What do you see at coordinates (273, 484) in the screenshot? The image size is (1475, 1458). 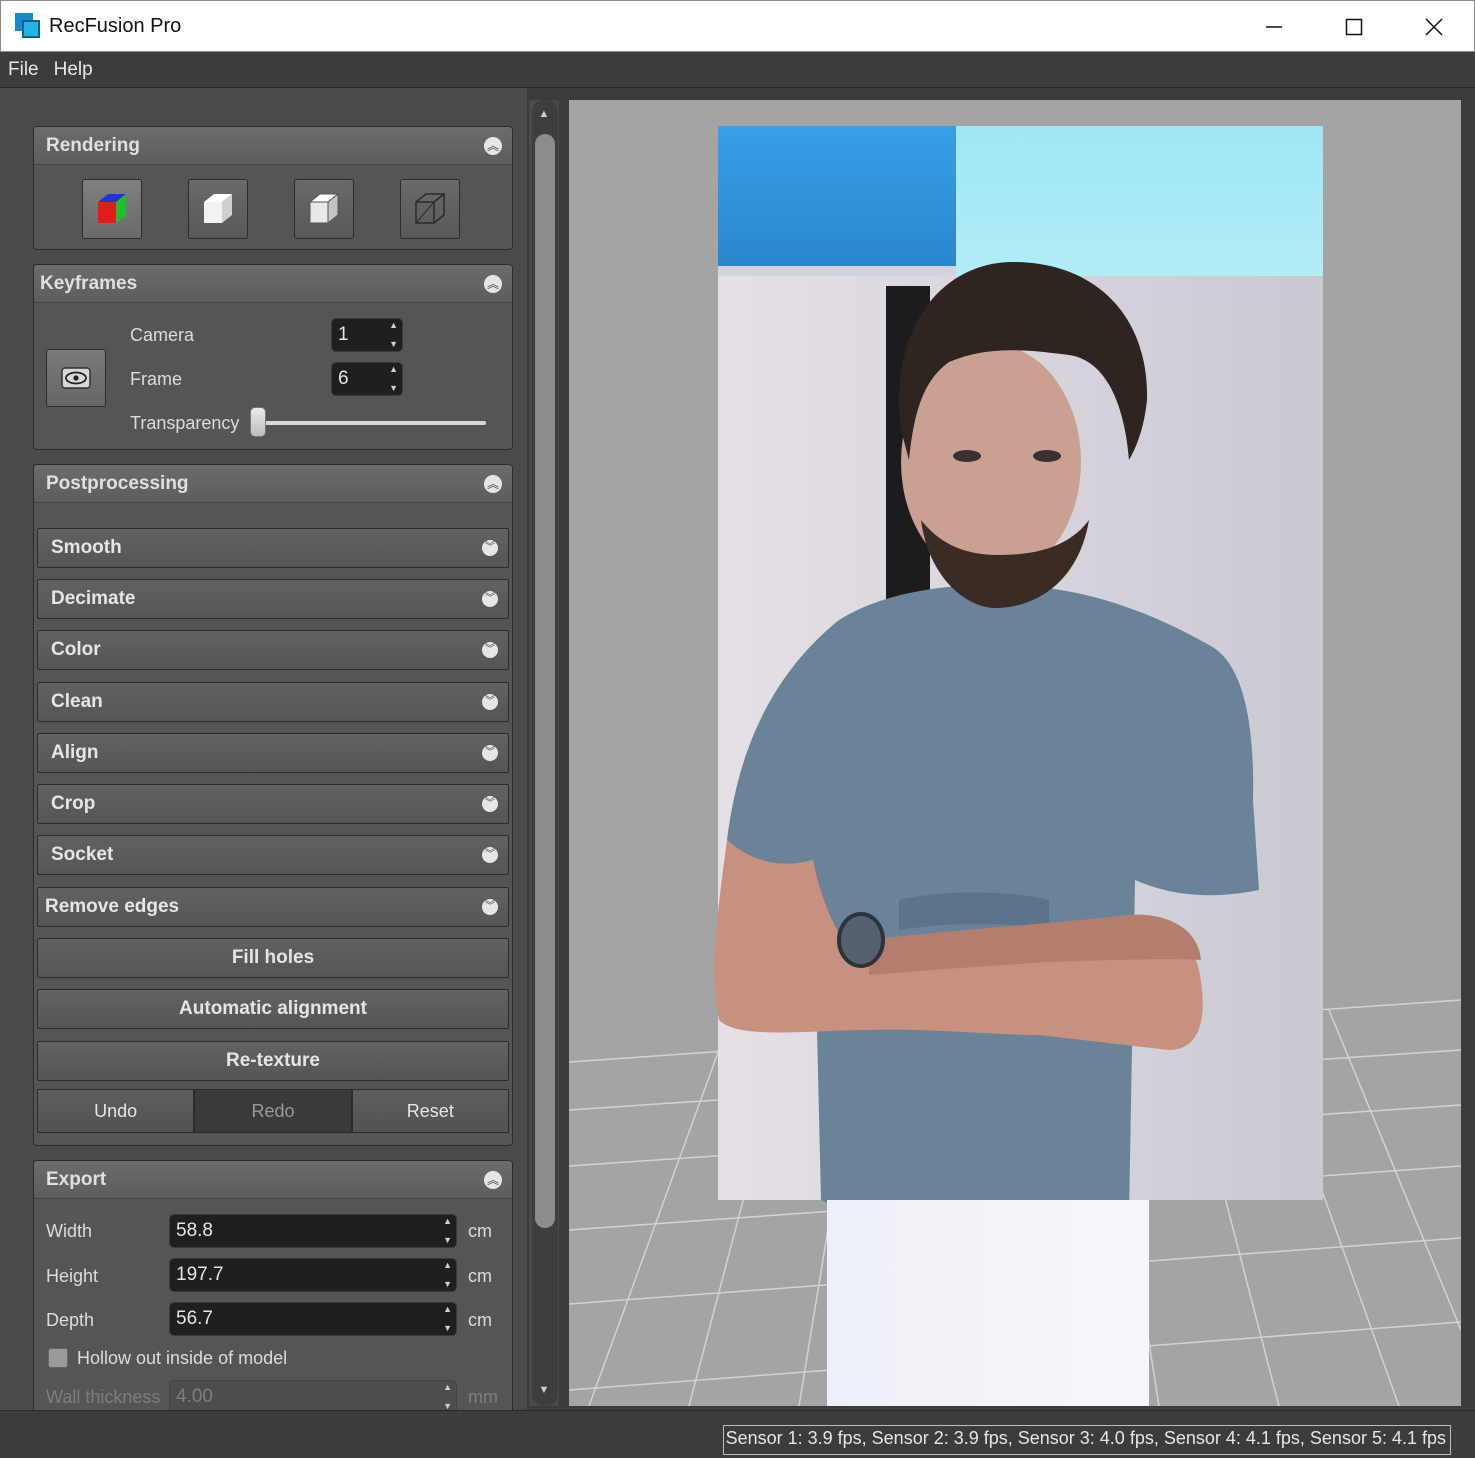 I see `postprocessing-header: Postprocessing ︽` at bounding box center [273, 484].